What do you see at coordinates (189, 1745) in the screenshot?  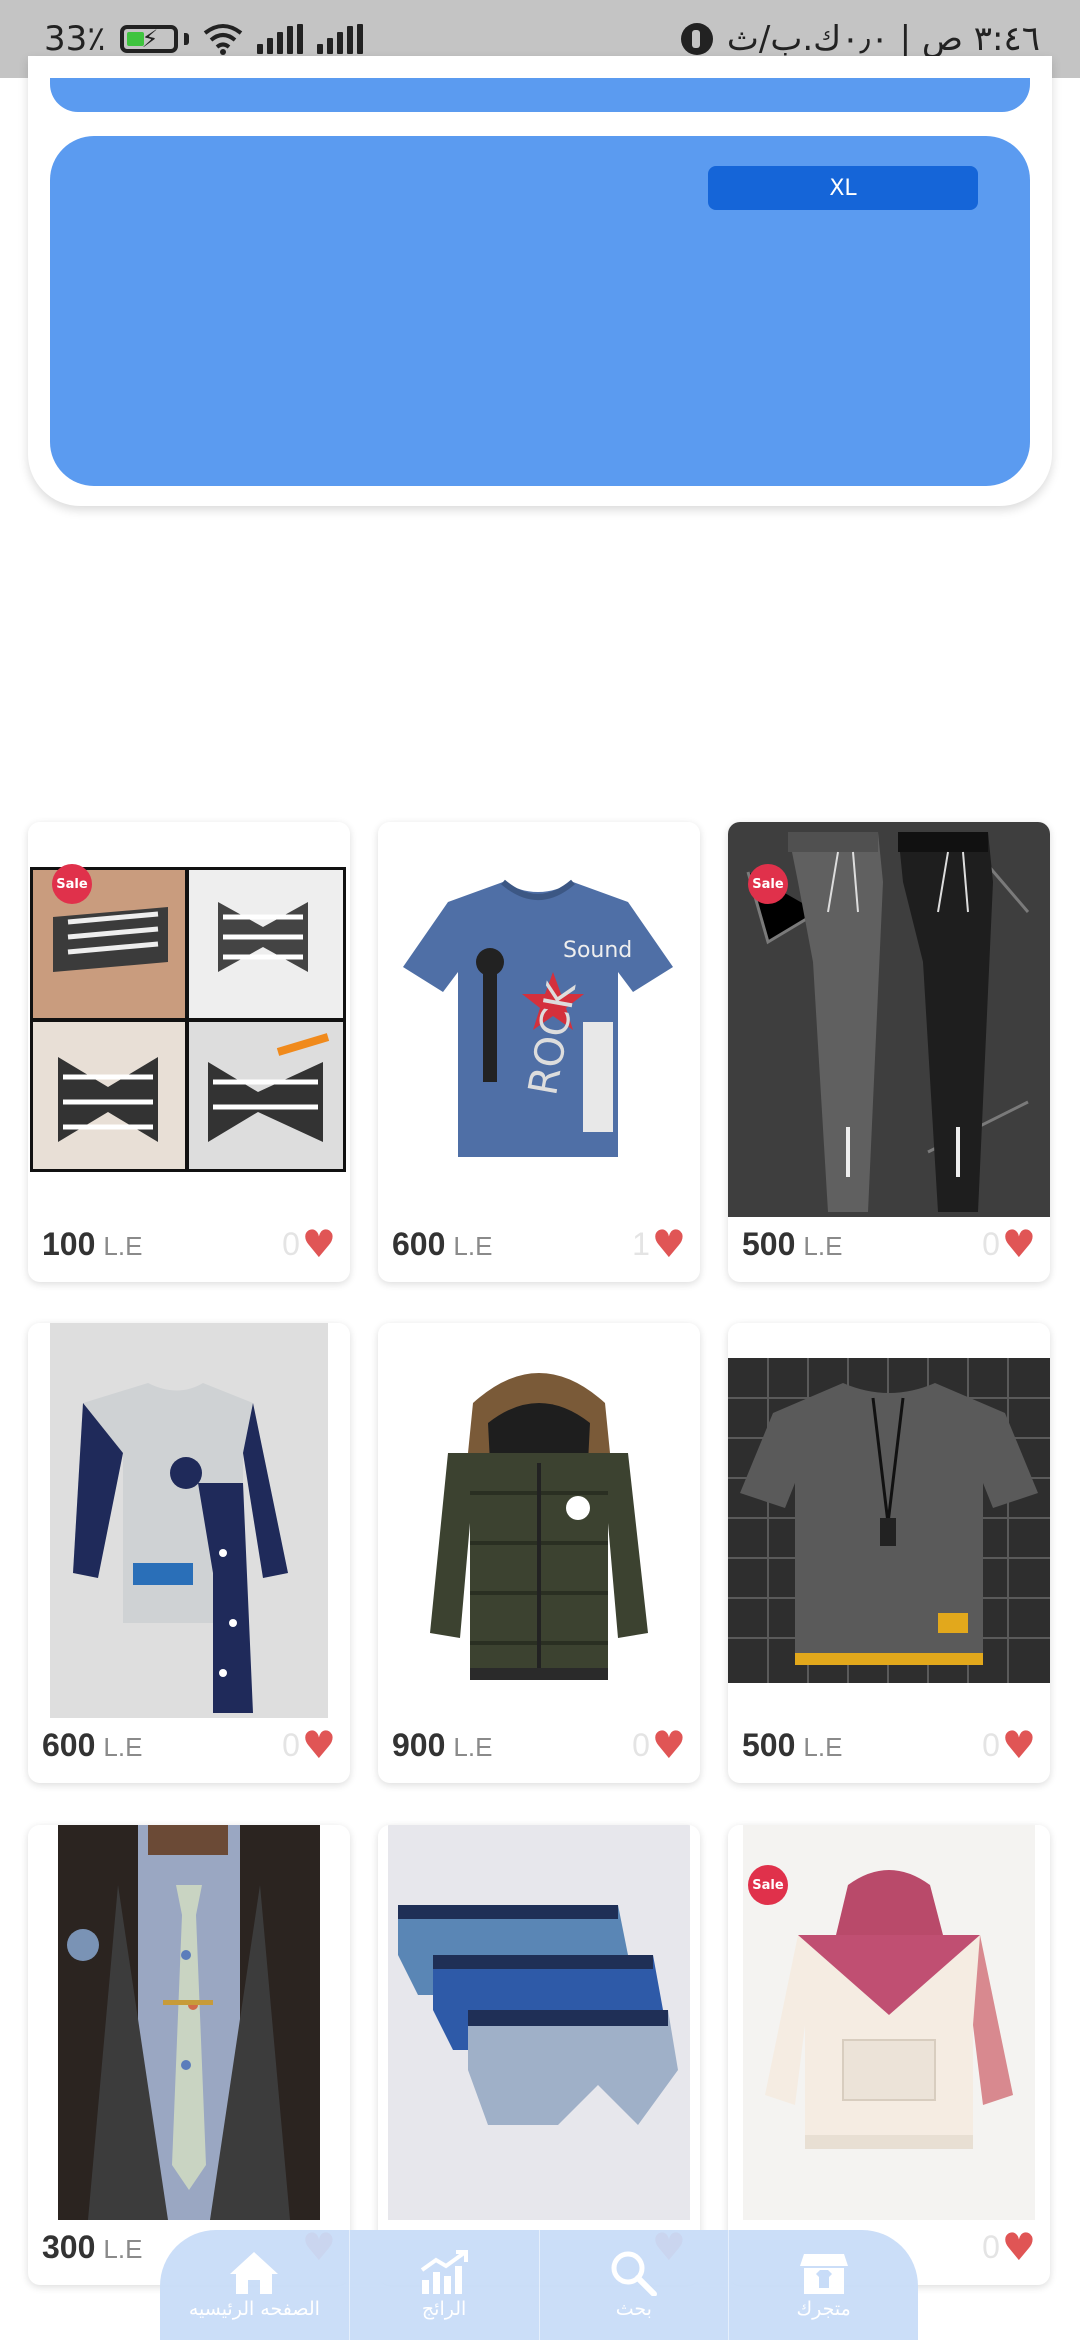 I see `price-row: 600 L.E 0 ♥` at bounding box center [189, 1745].